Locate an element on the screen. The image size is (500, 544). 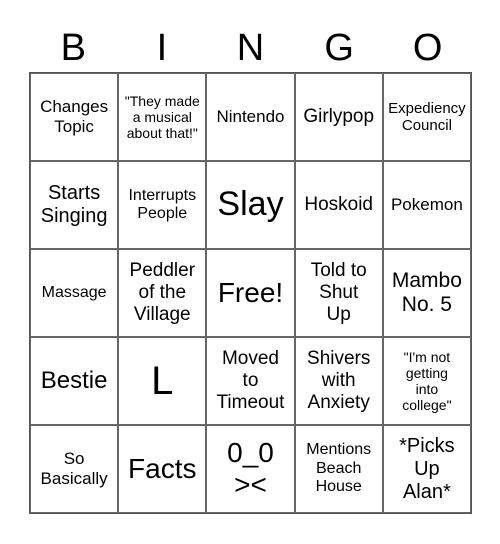
bingo-cell: Starts Singing is located at coordinates (74, 205).